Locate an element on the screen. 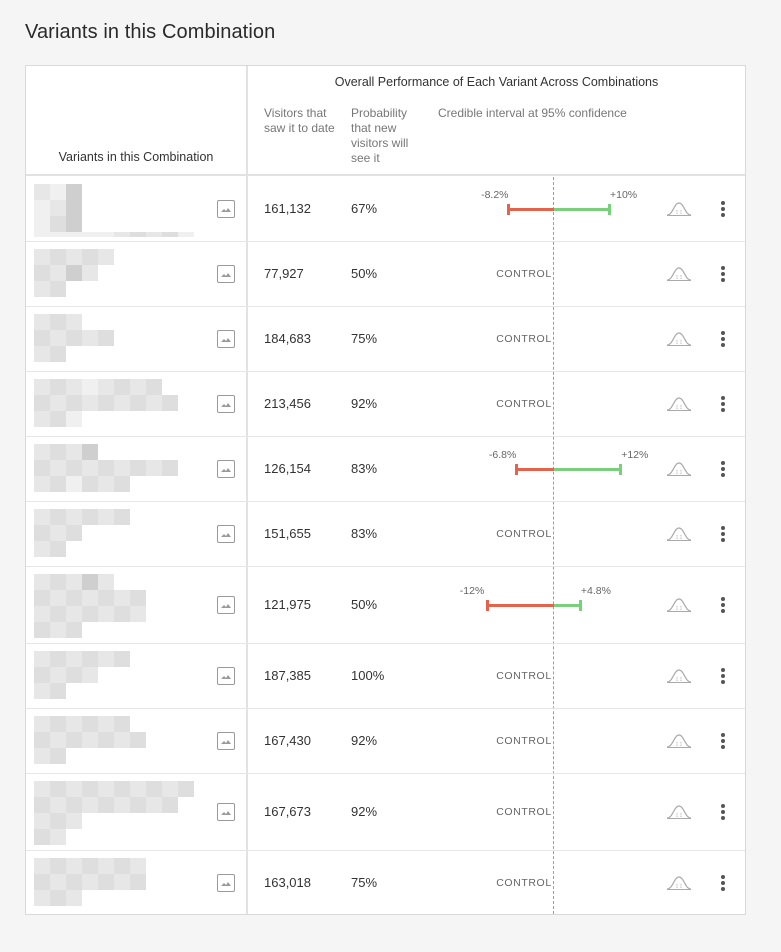 Image resolution: width=781 pixels, height=952 pixels. table-row: 167,673 92% CONTROL is located at coordinates (385, 812).